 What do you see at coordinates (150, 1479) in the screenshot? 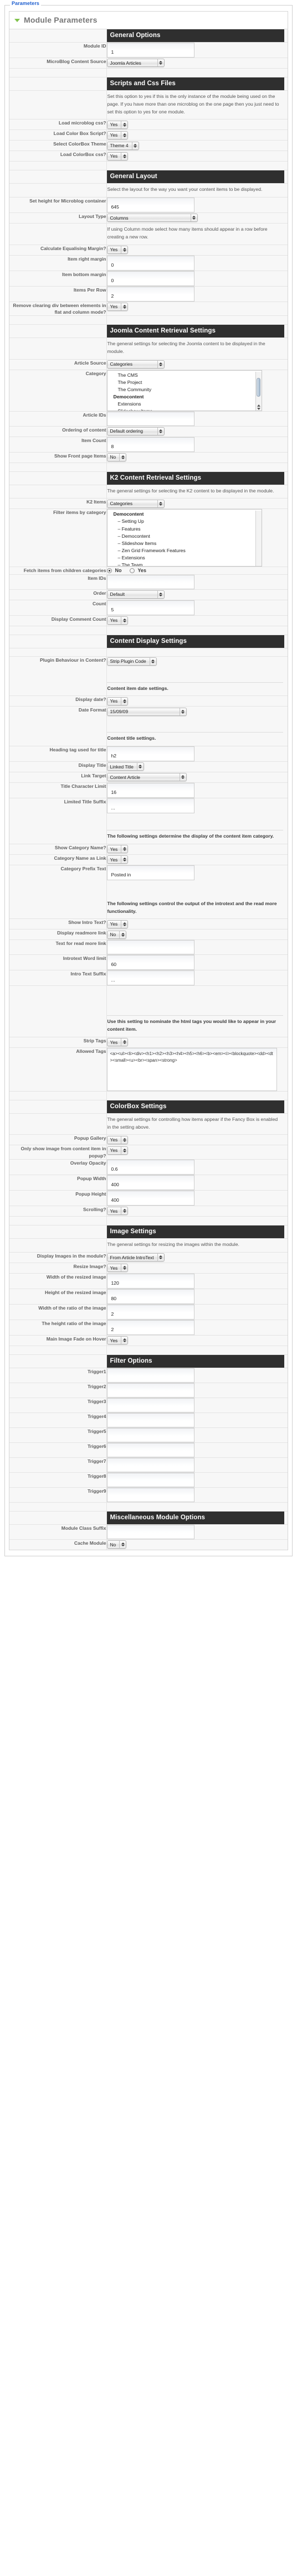
I see `trigger-8-input` at bounding box center [150, 1479].